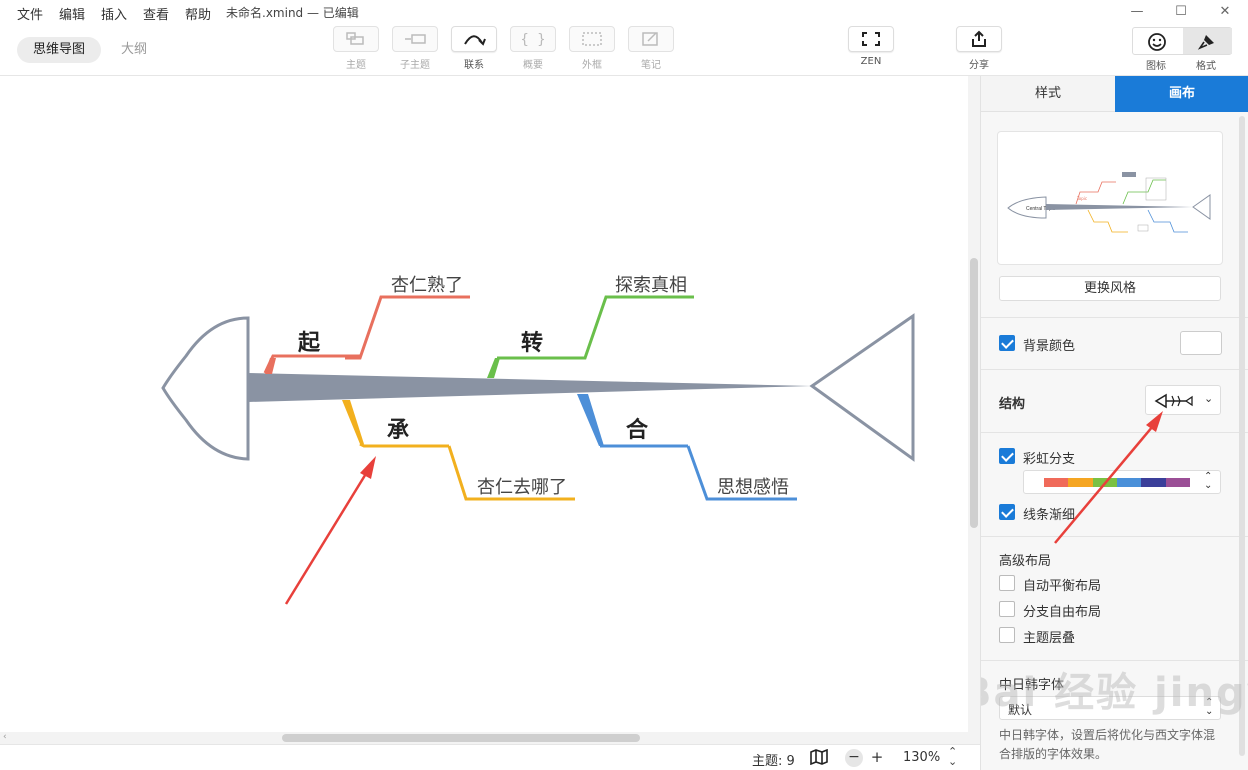 Image resolution: width=1248 pixels, height=770 pixels. Describe the element at coordinates (72, 13) in the screenshot. I see `menu-edit: 编辑` at that location.